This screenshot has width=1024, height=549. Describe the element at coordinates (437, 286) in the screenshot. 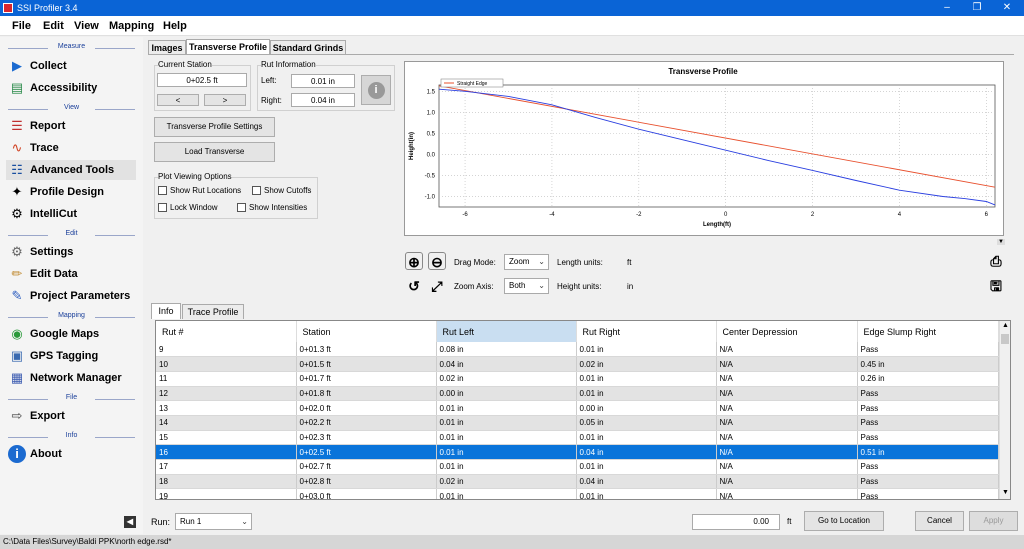

I see `fit-expand-icon: ⤢` at that location.